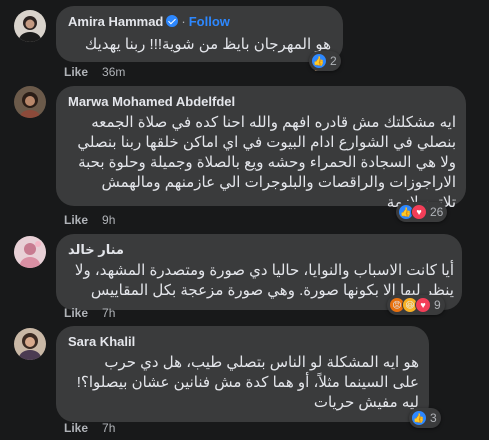  I want to click on reaction-count: 26, so click(437, 212).